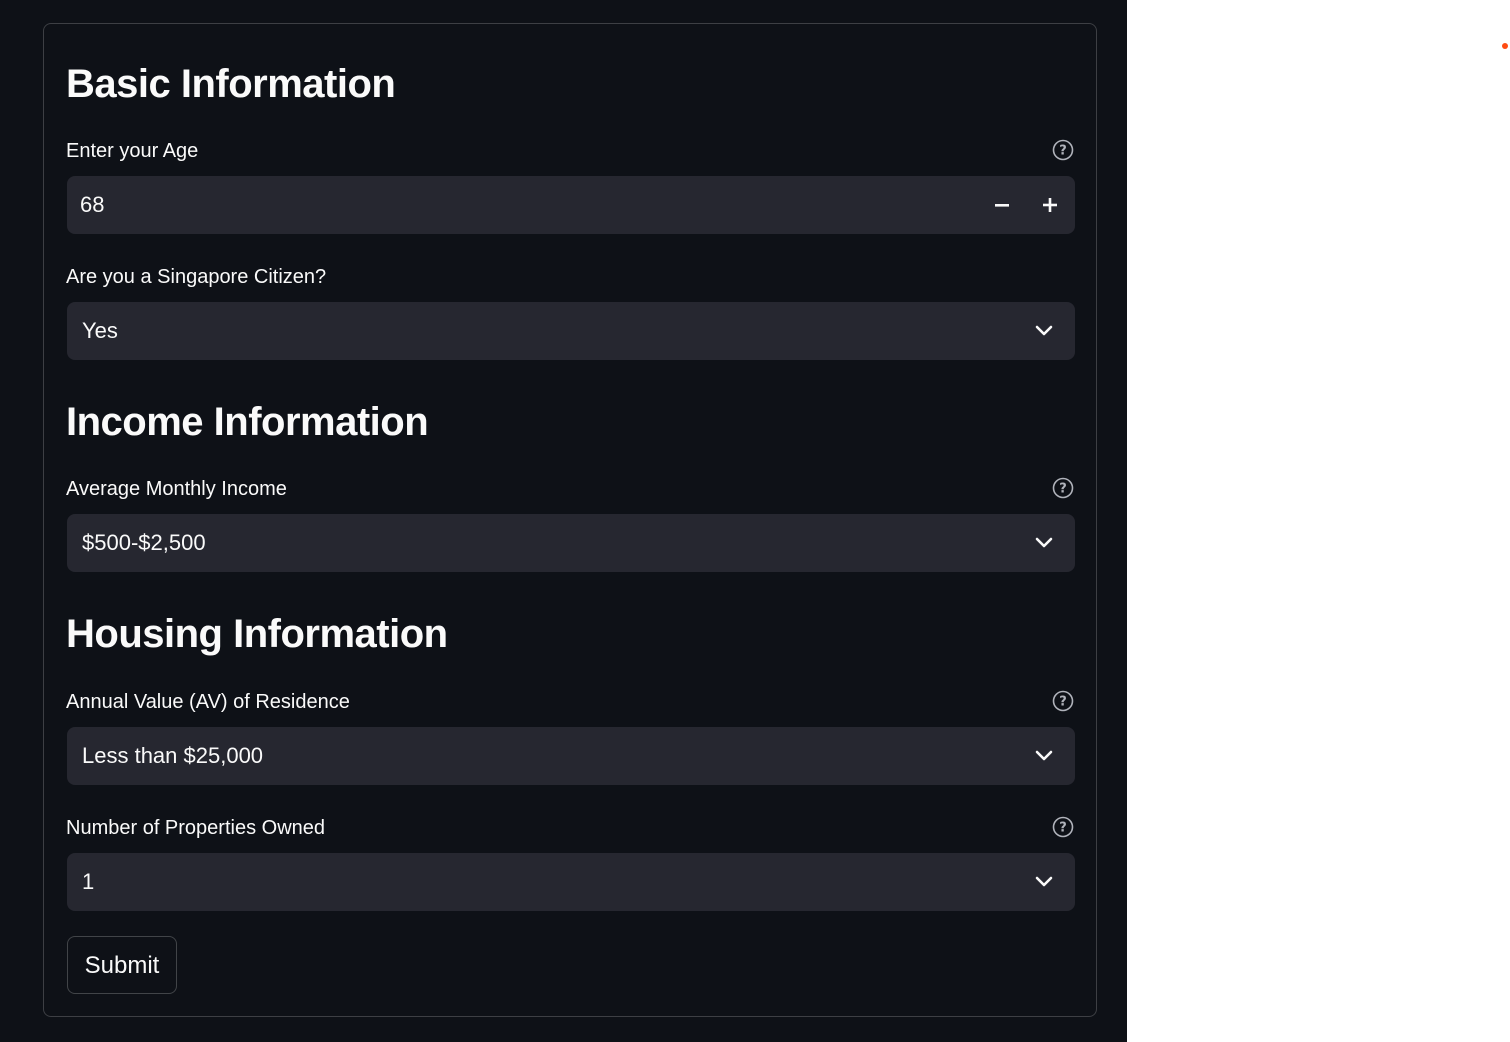 The image size is (1510, 1042). I want to click on basic-information-heading: Basic Information, so click(231, 84).